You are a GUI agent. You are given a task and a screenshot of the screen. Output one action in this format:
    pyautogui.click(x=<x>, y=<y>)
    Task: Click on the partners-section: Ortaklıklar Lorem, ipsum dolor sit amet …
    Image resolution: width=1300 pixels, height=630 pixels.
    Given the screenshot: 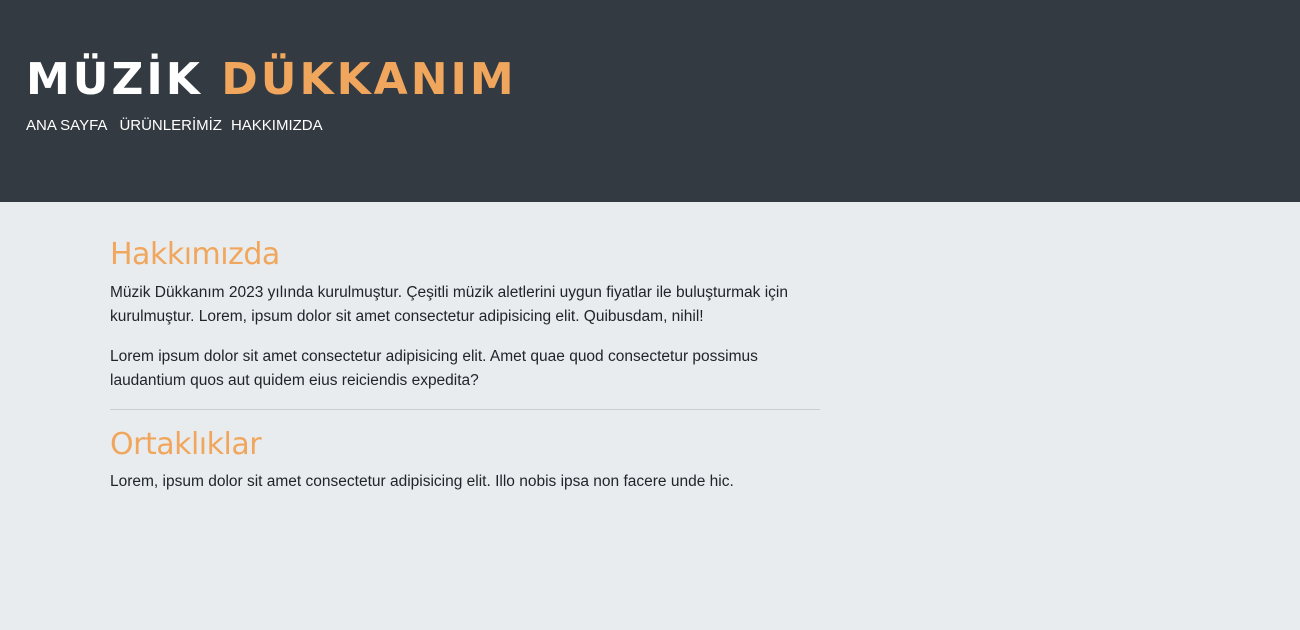 What is the action you would take?
    pyautogui.click(x=465, y=460)
    